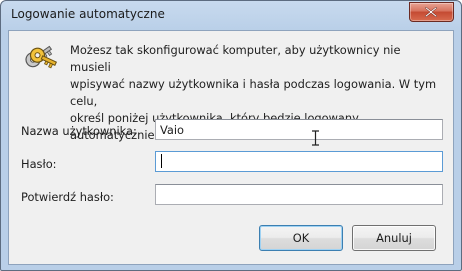 The height and width of the screenshot is (271, 462). Describe the element at coordinates (301, 238) in the screenshot. I see `ok-button: OK` at that location.